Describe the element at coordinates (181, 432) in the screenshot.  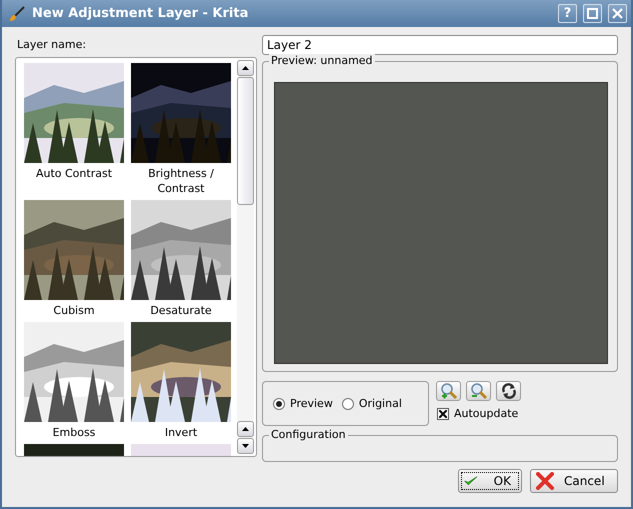
I see `filter-label: Invert` at that location.